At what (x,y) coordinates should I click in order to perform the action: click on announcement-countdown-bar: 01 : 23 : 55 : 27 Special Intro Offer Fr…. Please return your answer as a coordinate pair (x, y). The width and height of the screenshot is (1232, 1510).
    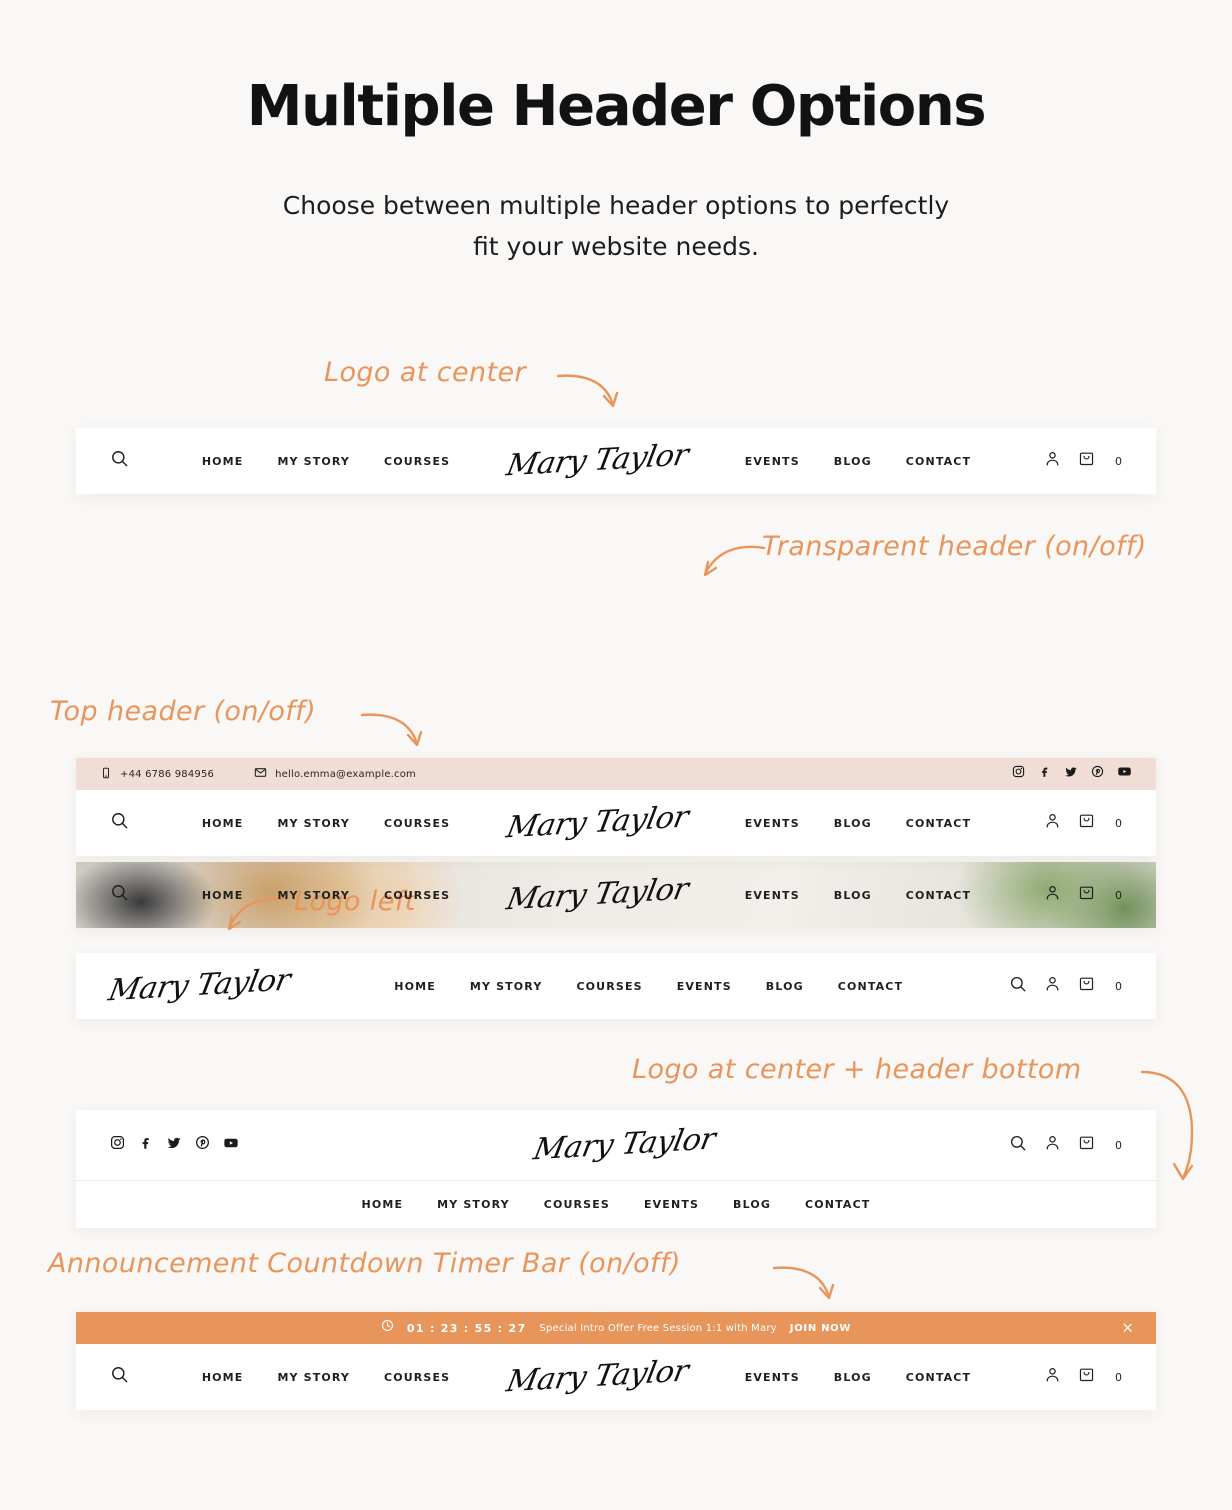
    Looking at the image, I should click on (616, 1328).